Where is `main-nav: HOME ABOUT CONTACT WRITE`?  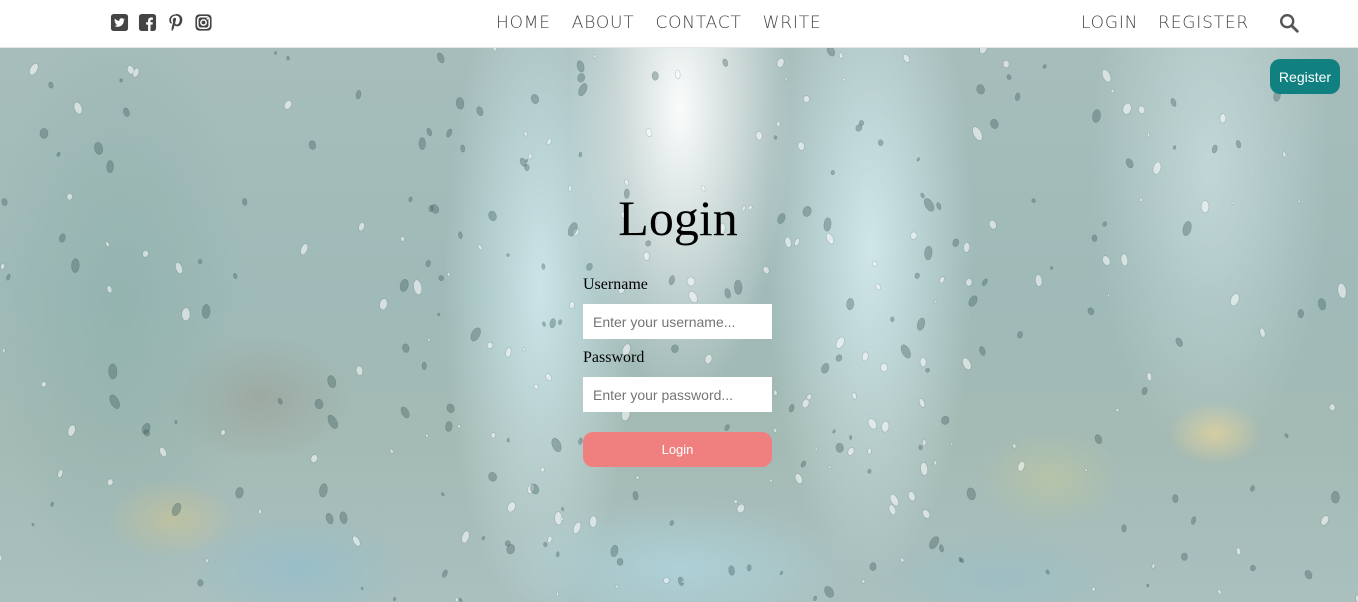
main-nav: HOME ABOUT CONTACT WRITE is located at coordinates (658, 23).